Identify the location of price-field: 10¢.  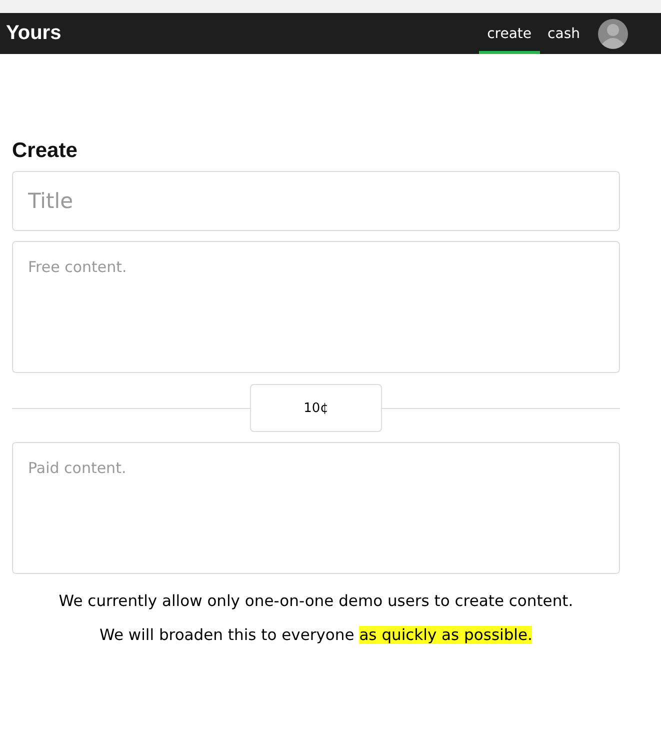
(316, 408).